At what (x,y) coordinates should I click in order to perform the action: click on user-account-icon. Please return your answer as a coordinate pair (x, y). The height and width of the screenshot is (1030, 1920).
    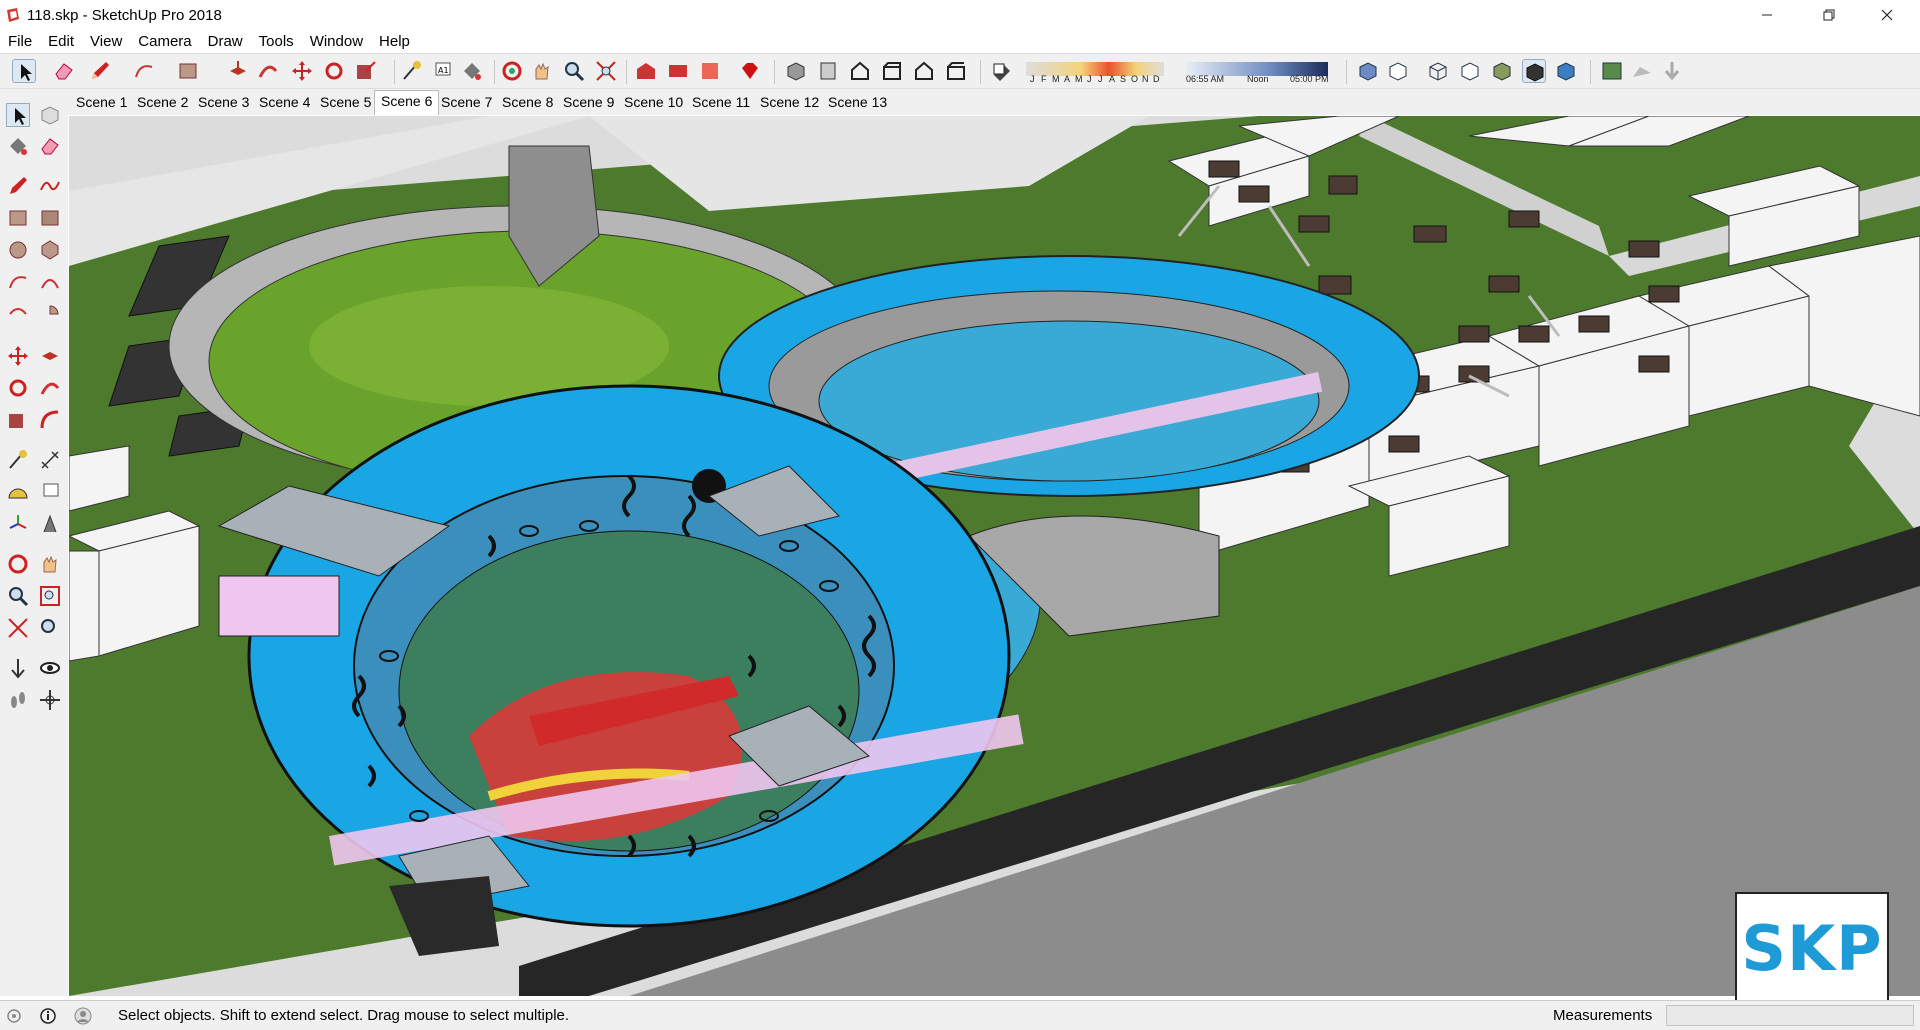
    Looking at the image, I should click on (83, 1016).